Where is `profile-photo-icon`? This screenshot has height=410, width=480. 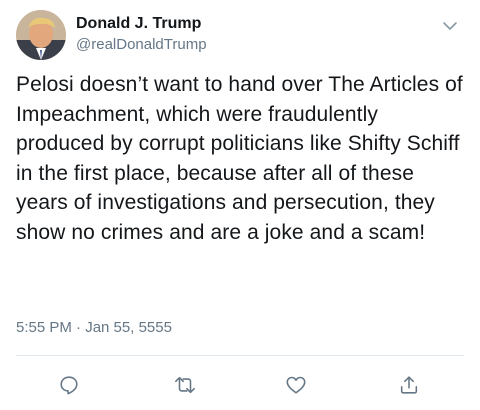
profile-photo-icon is located at coordinates (41, 35).